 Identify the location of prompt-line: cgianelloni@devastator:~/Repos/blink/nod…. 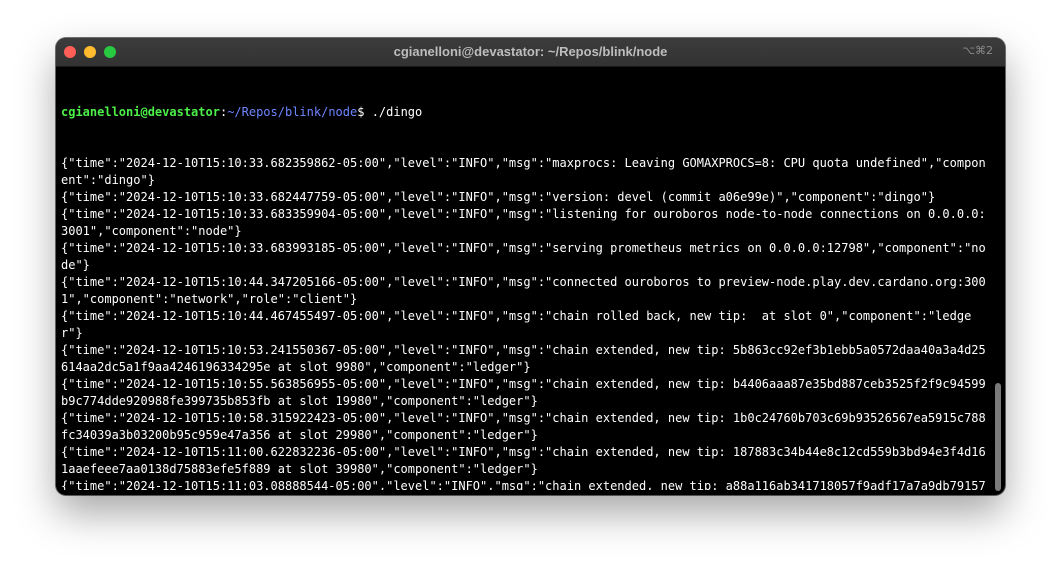
(525, 112).